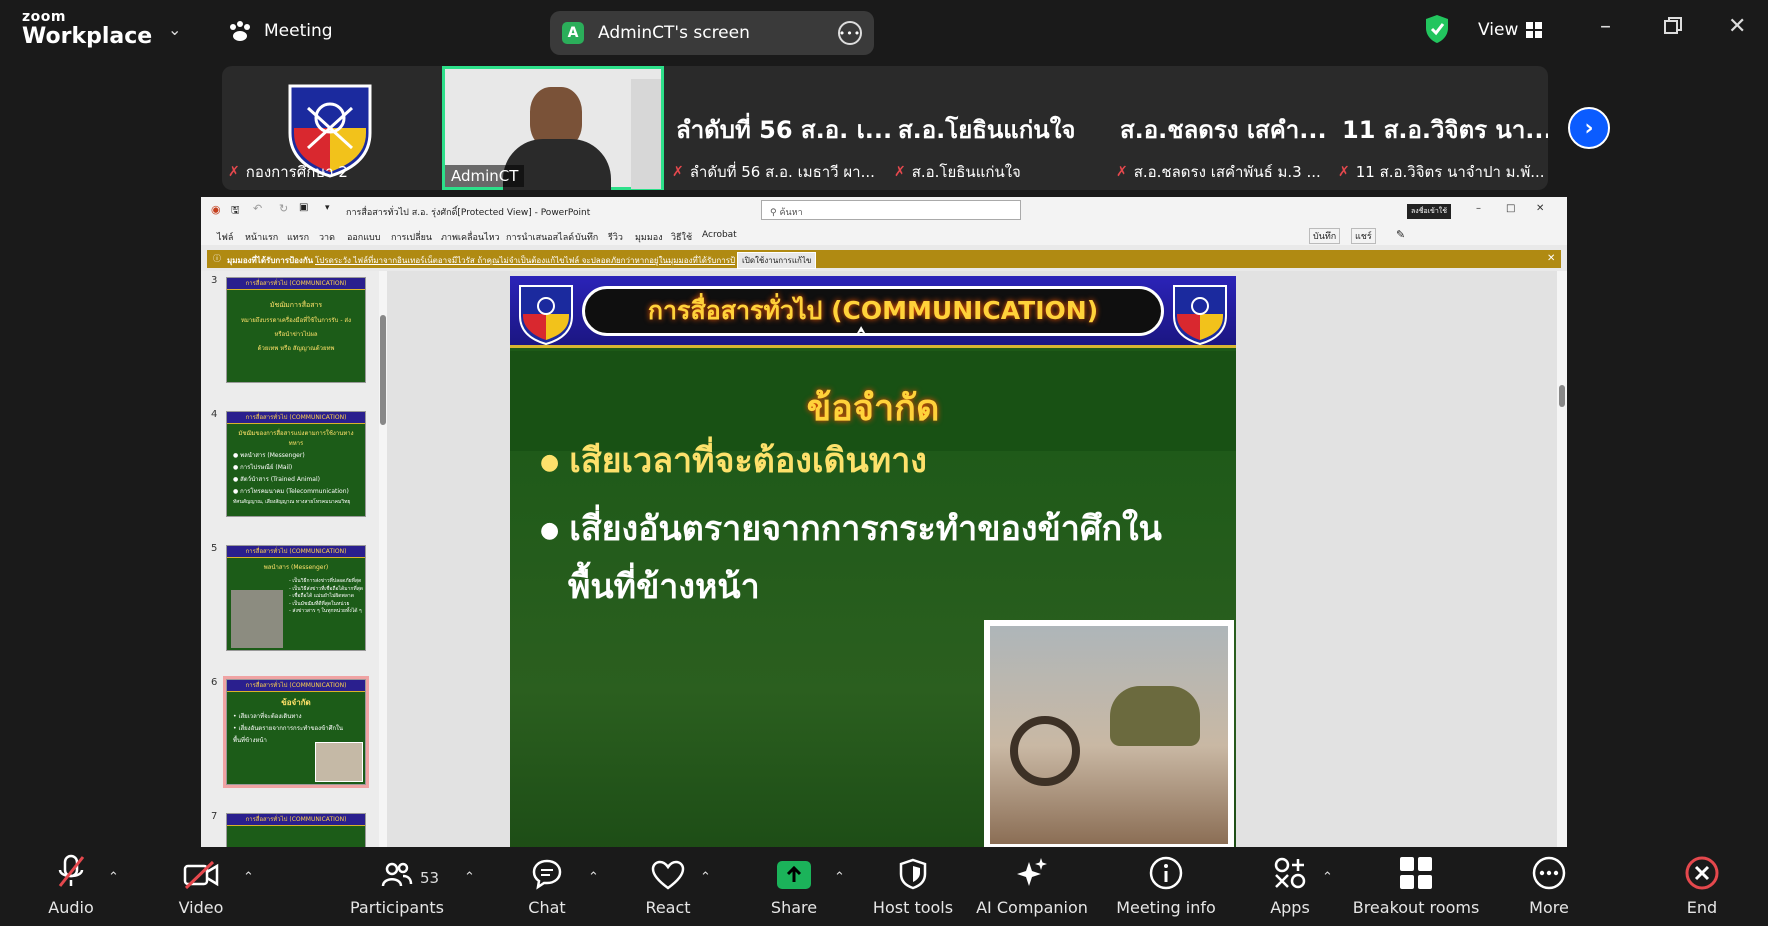 This screenshot has height=926, width=1768. I want to click on participant-tile-active: AdminCT, so click(553, 128).